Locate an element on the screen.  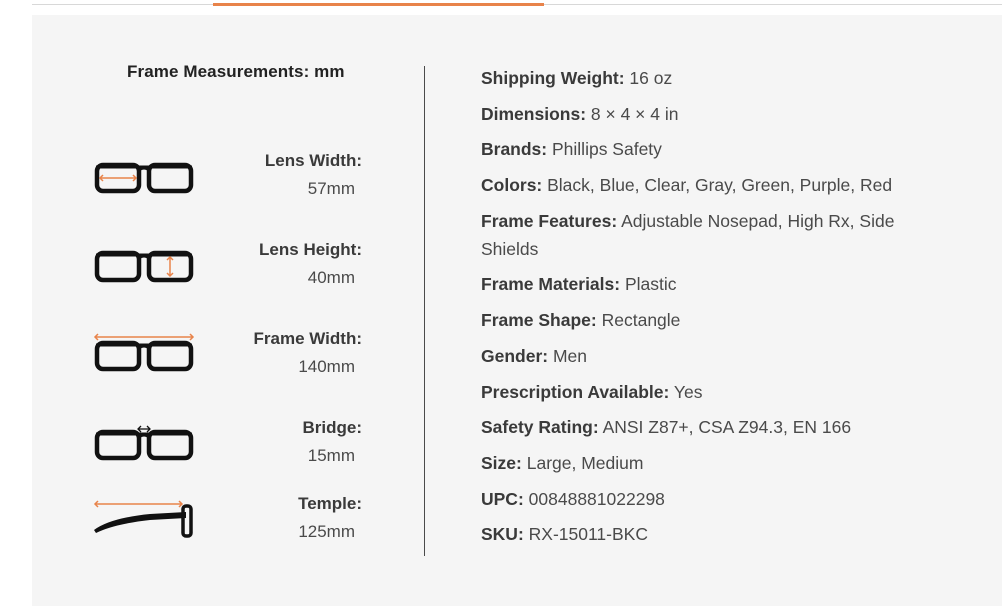
spec-value: Yes is located at coordinates (688, 391).